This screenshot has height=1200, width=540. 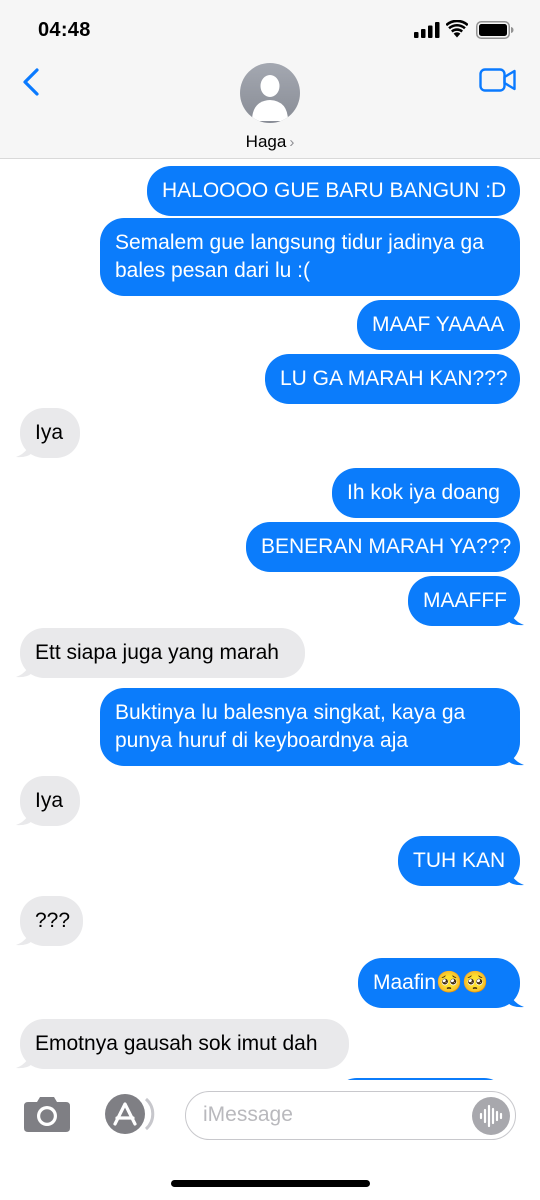 What do you see at coordinates (53, 920) in the screenshot?
I see `message-text: ???` at bounding box center [53, 920].